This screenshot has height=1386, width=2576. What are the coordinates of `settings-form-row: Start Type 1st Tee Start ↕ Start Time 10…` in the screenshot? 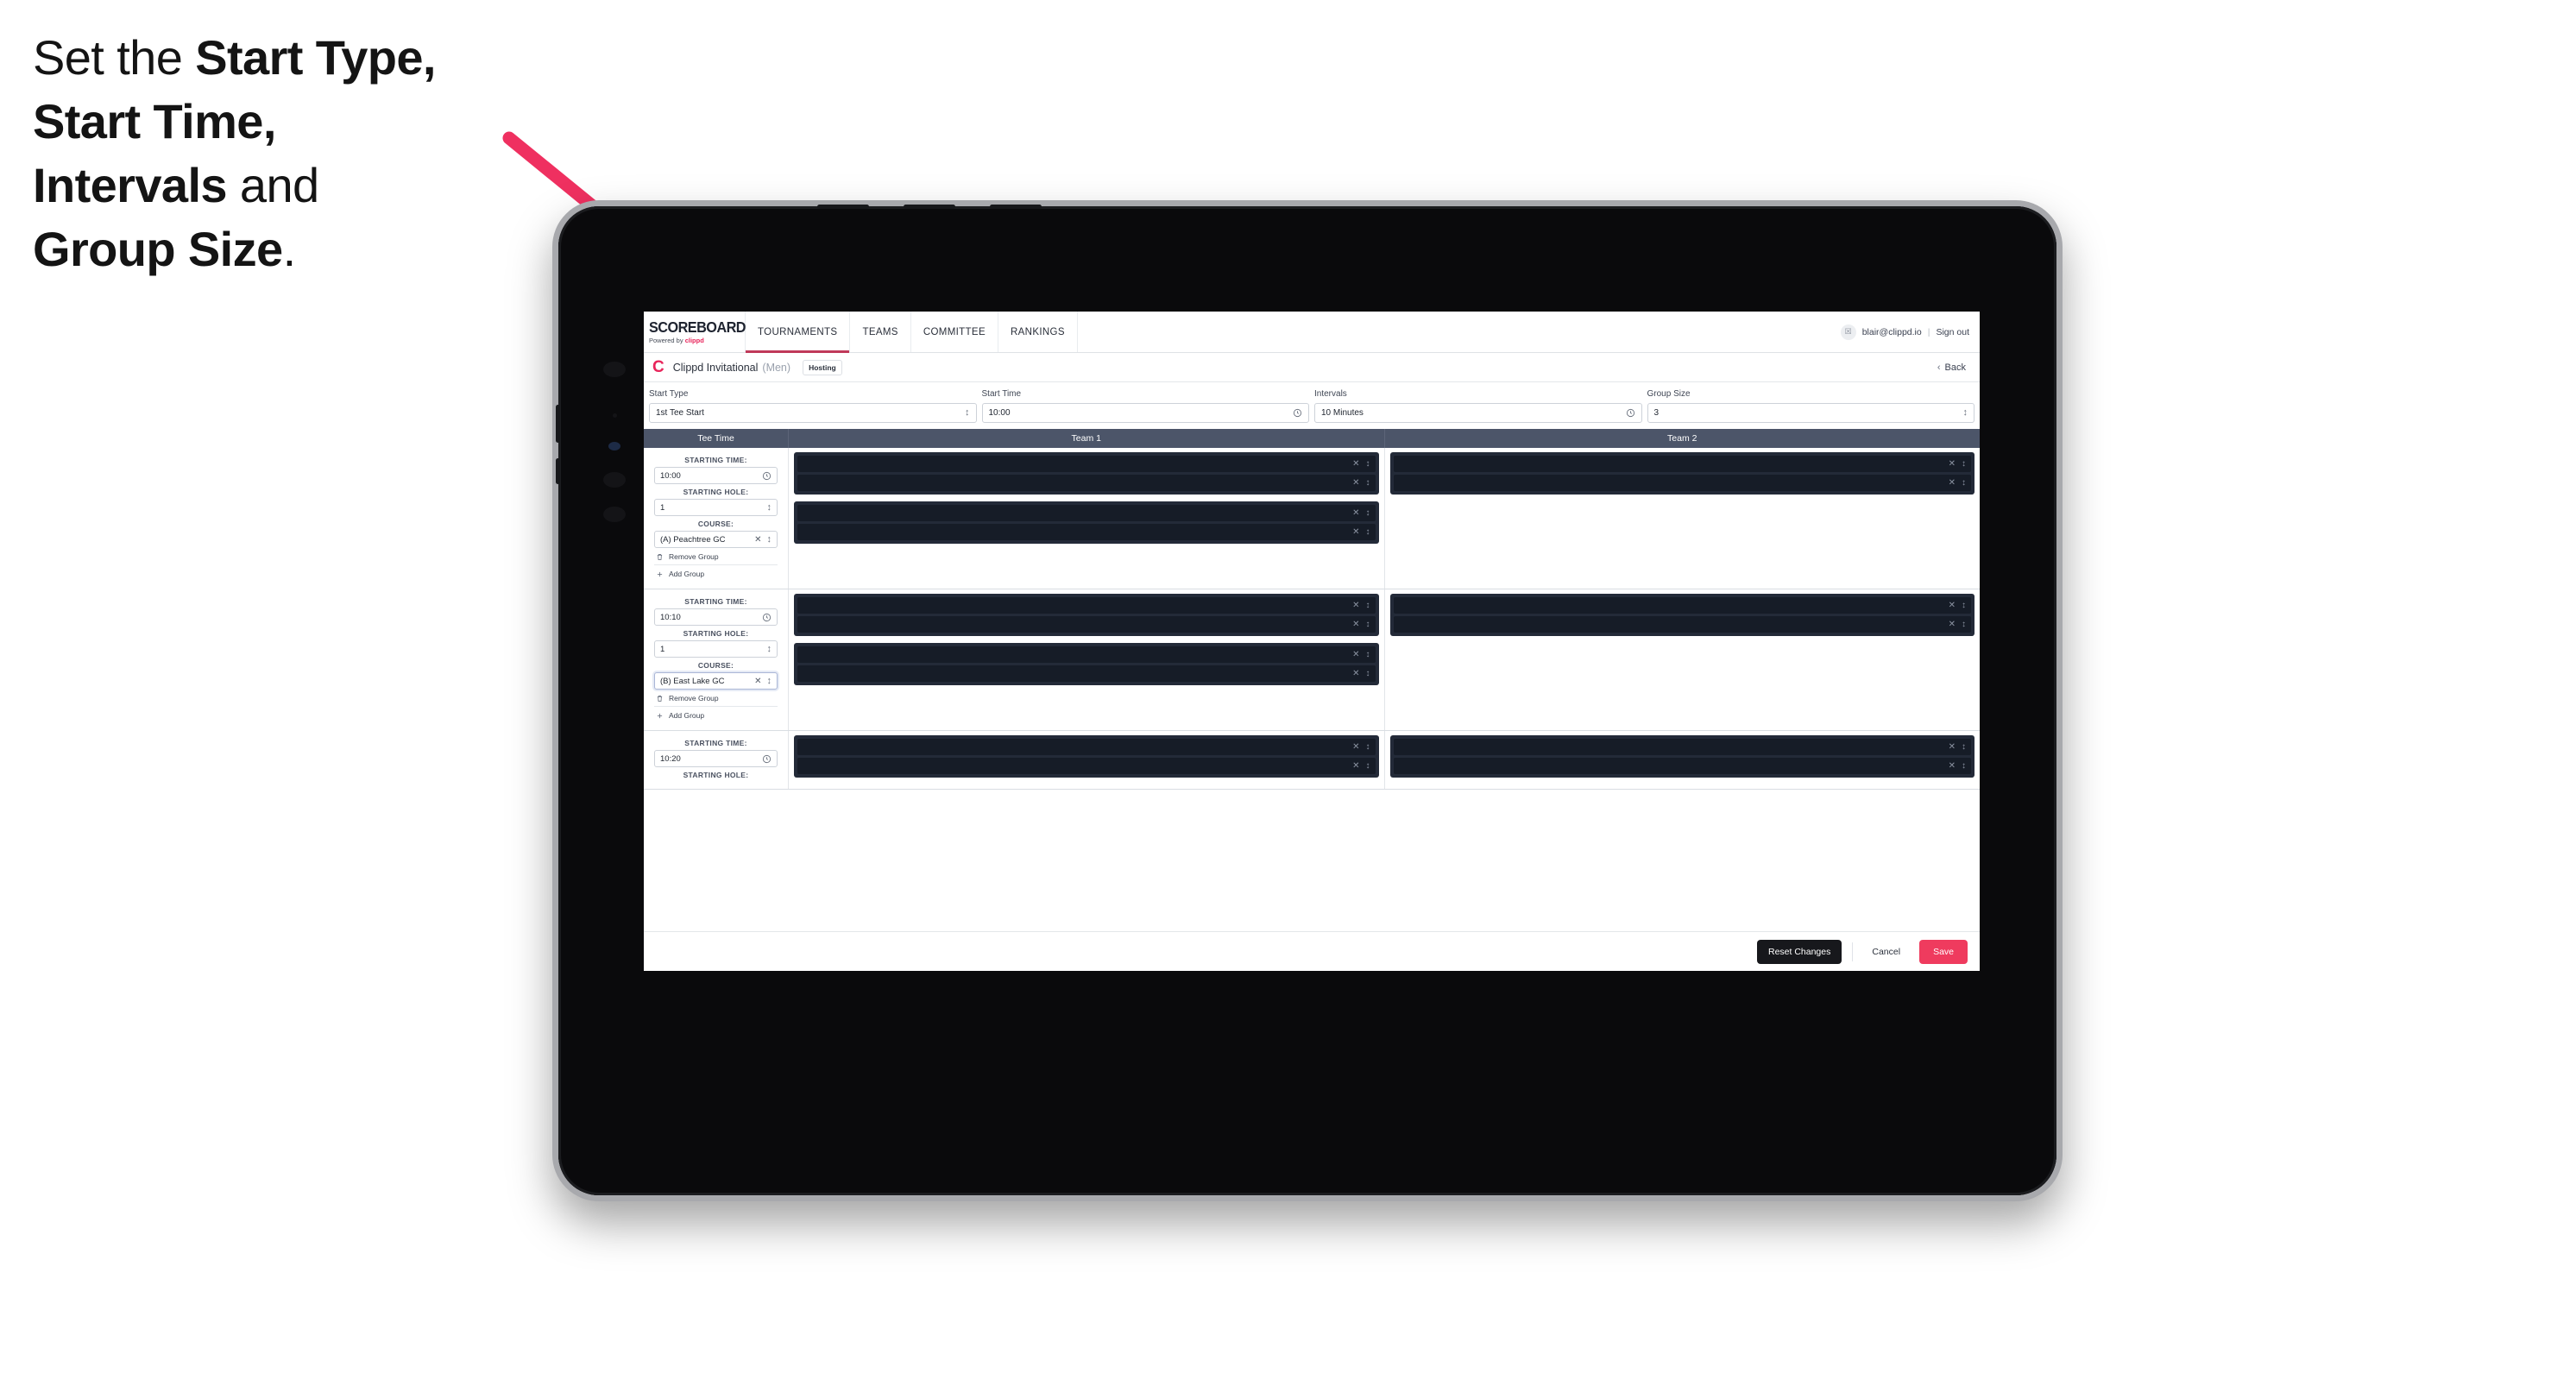 It's located at (1312, 406).